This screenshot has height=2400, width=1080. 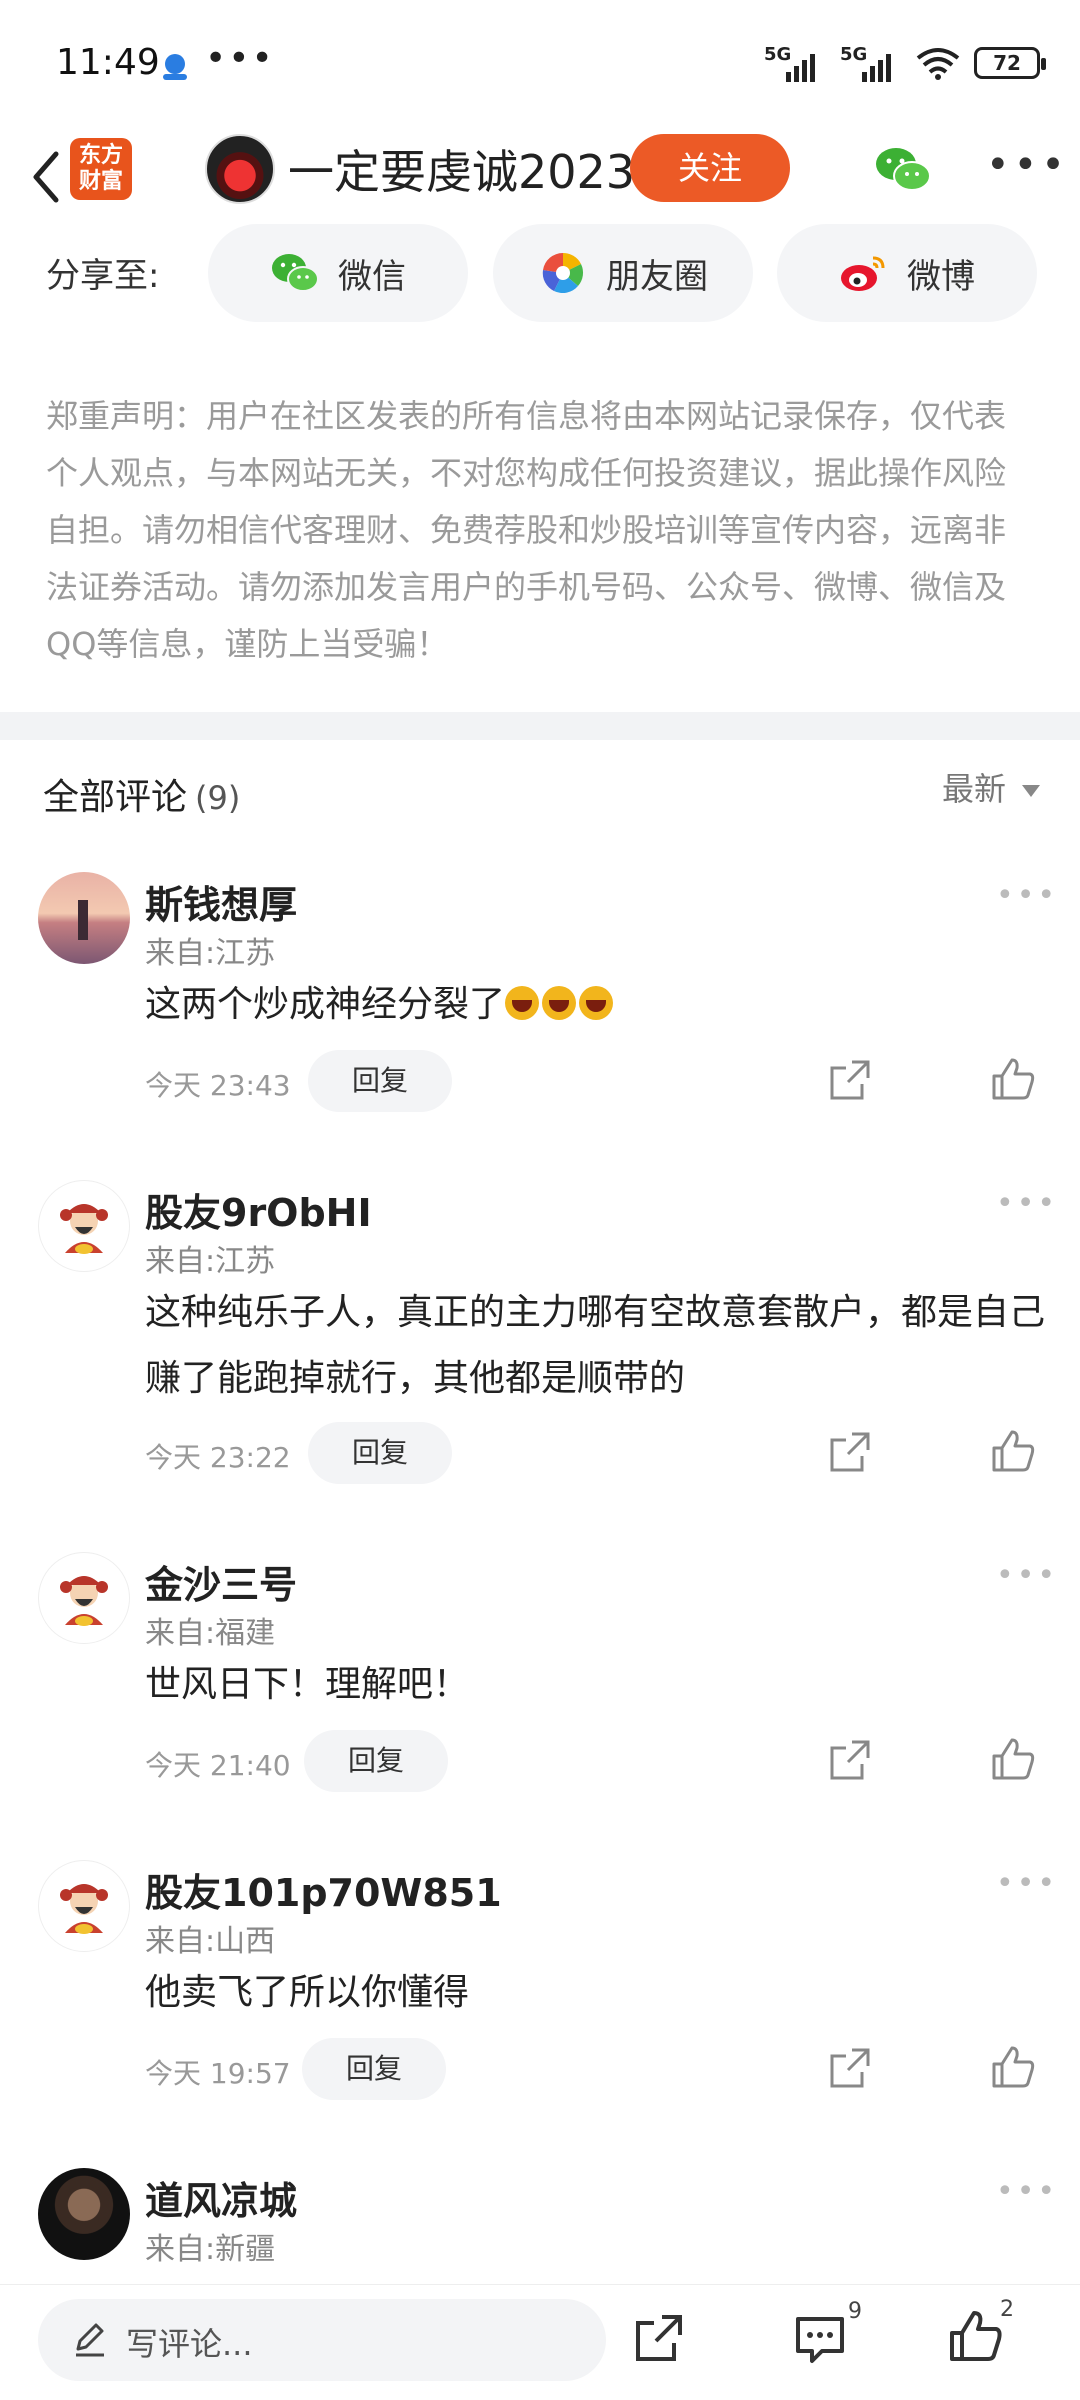 I want to click on commenter-location: 来自:福建, so click(x=210, y=1633).